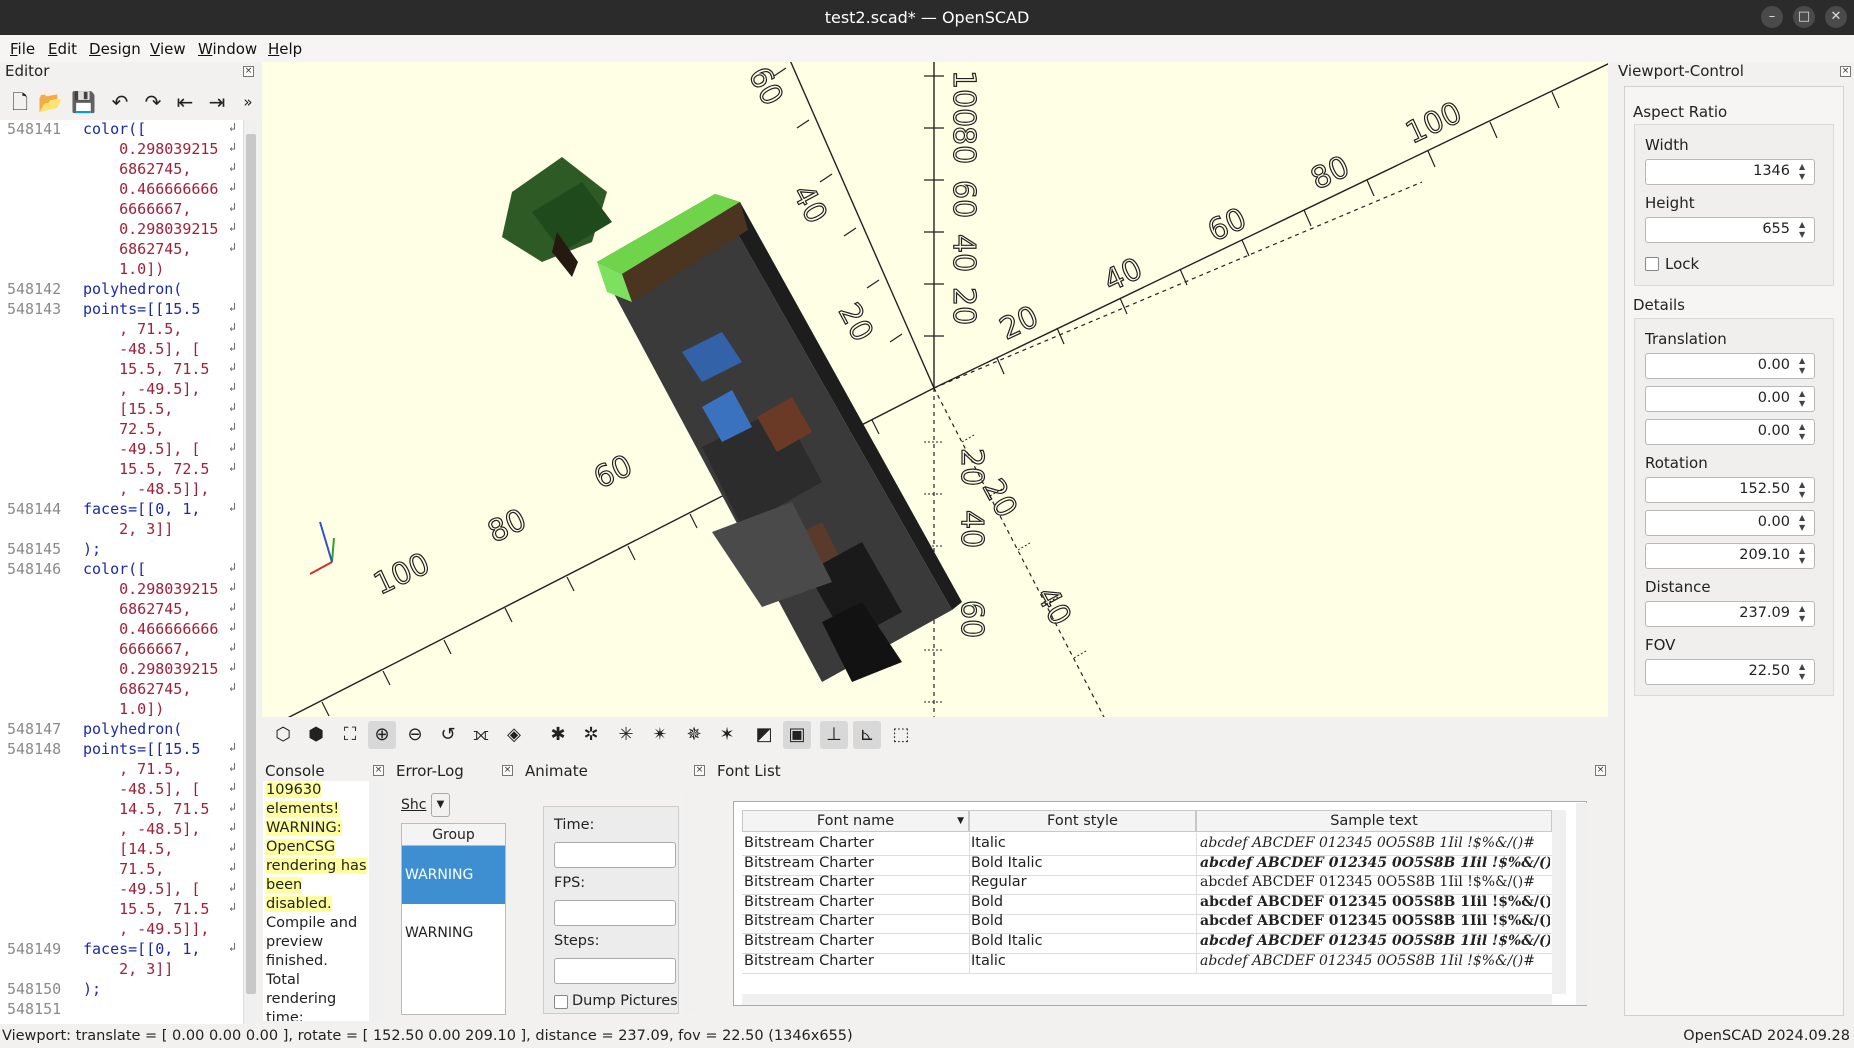 Image resolution: width=1854 pixels, height=1048 pixels. Describe the element at coordinates (764, 735) in the screenshot. I see `view-diagonal-icon: ◩` at that location.